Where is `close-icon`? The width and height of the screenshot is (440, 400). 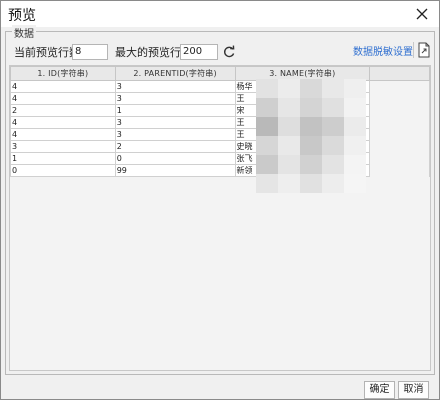
close-icon is located at coordinates (422, 14).